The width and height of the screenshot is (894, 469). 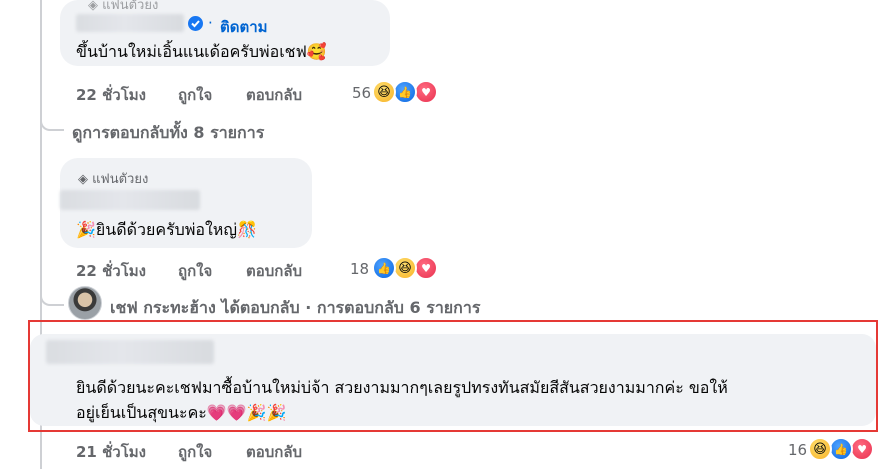 I want to click on comment-text-2-body: ยินดีด้วยครับพ่อใหญ่, so click(x=166, y=229).